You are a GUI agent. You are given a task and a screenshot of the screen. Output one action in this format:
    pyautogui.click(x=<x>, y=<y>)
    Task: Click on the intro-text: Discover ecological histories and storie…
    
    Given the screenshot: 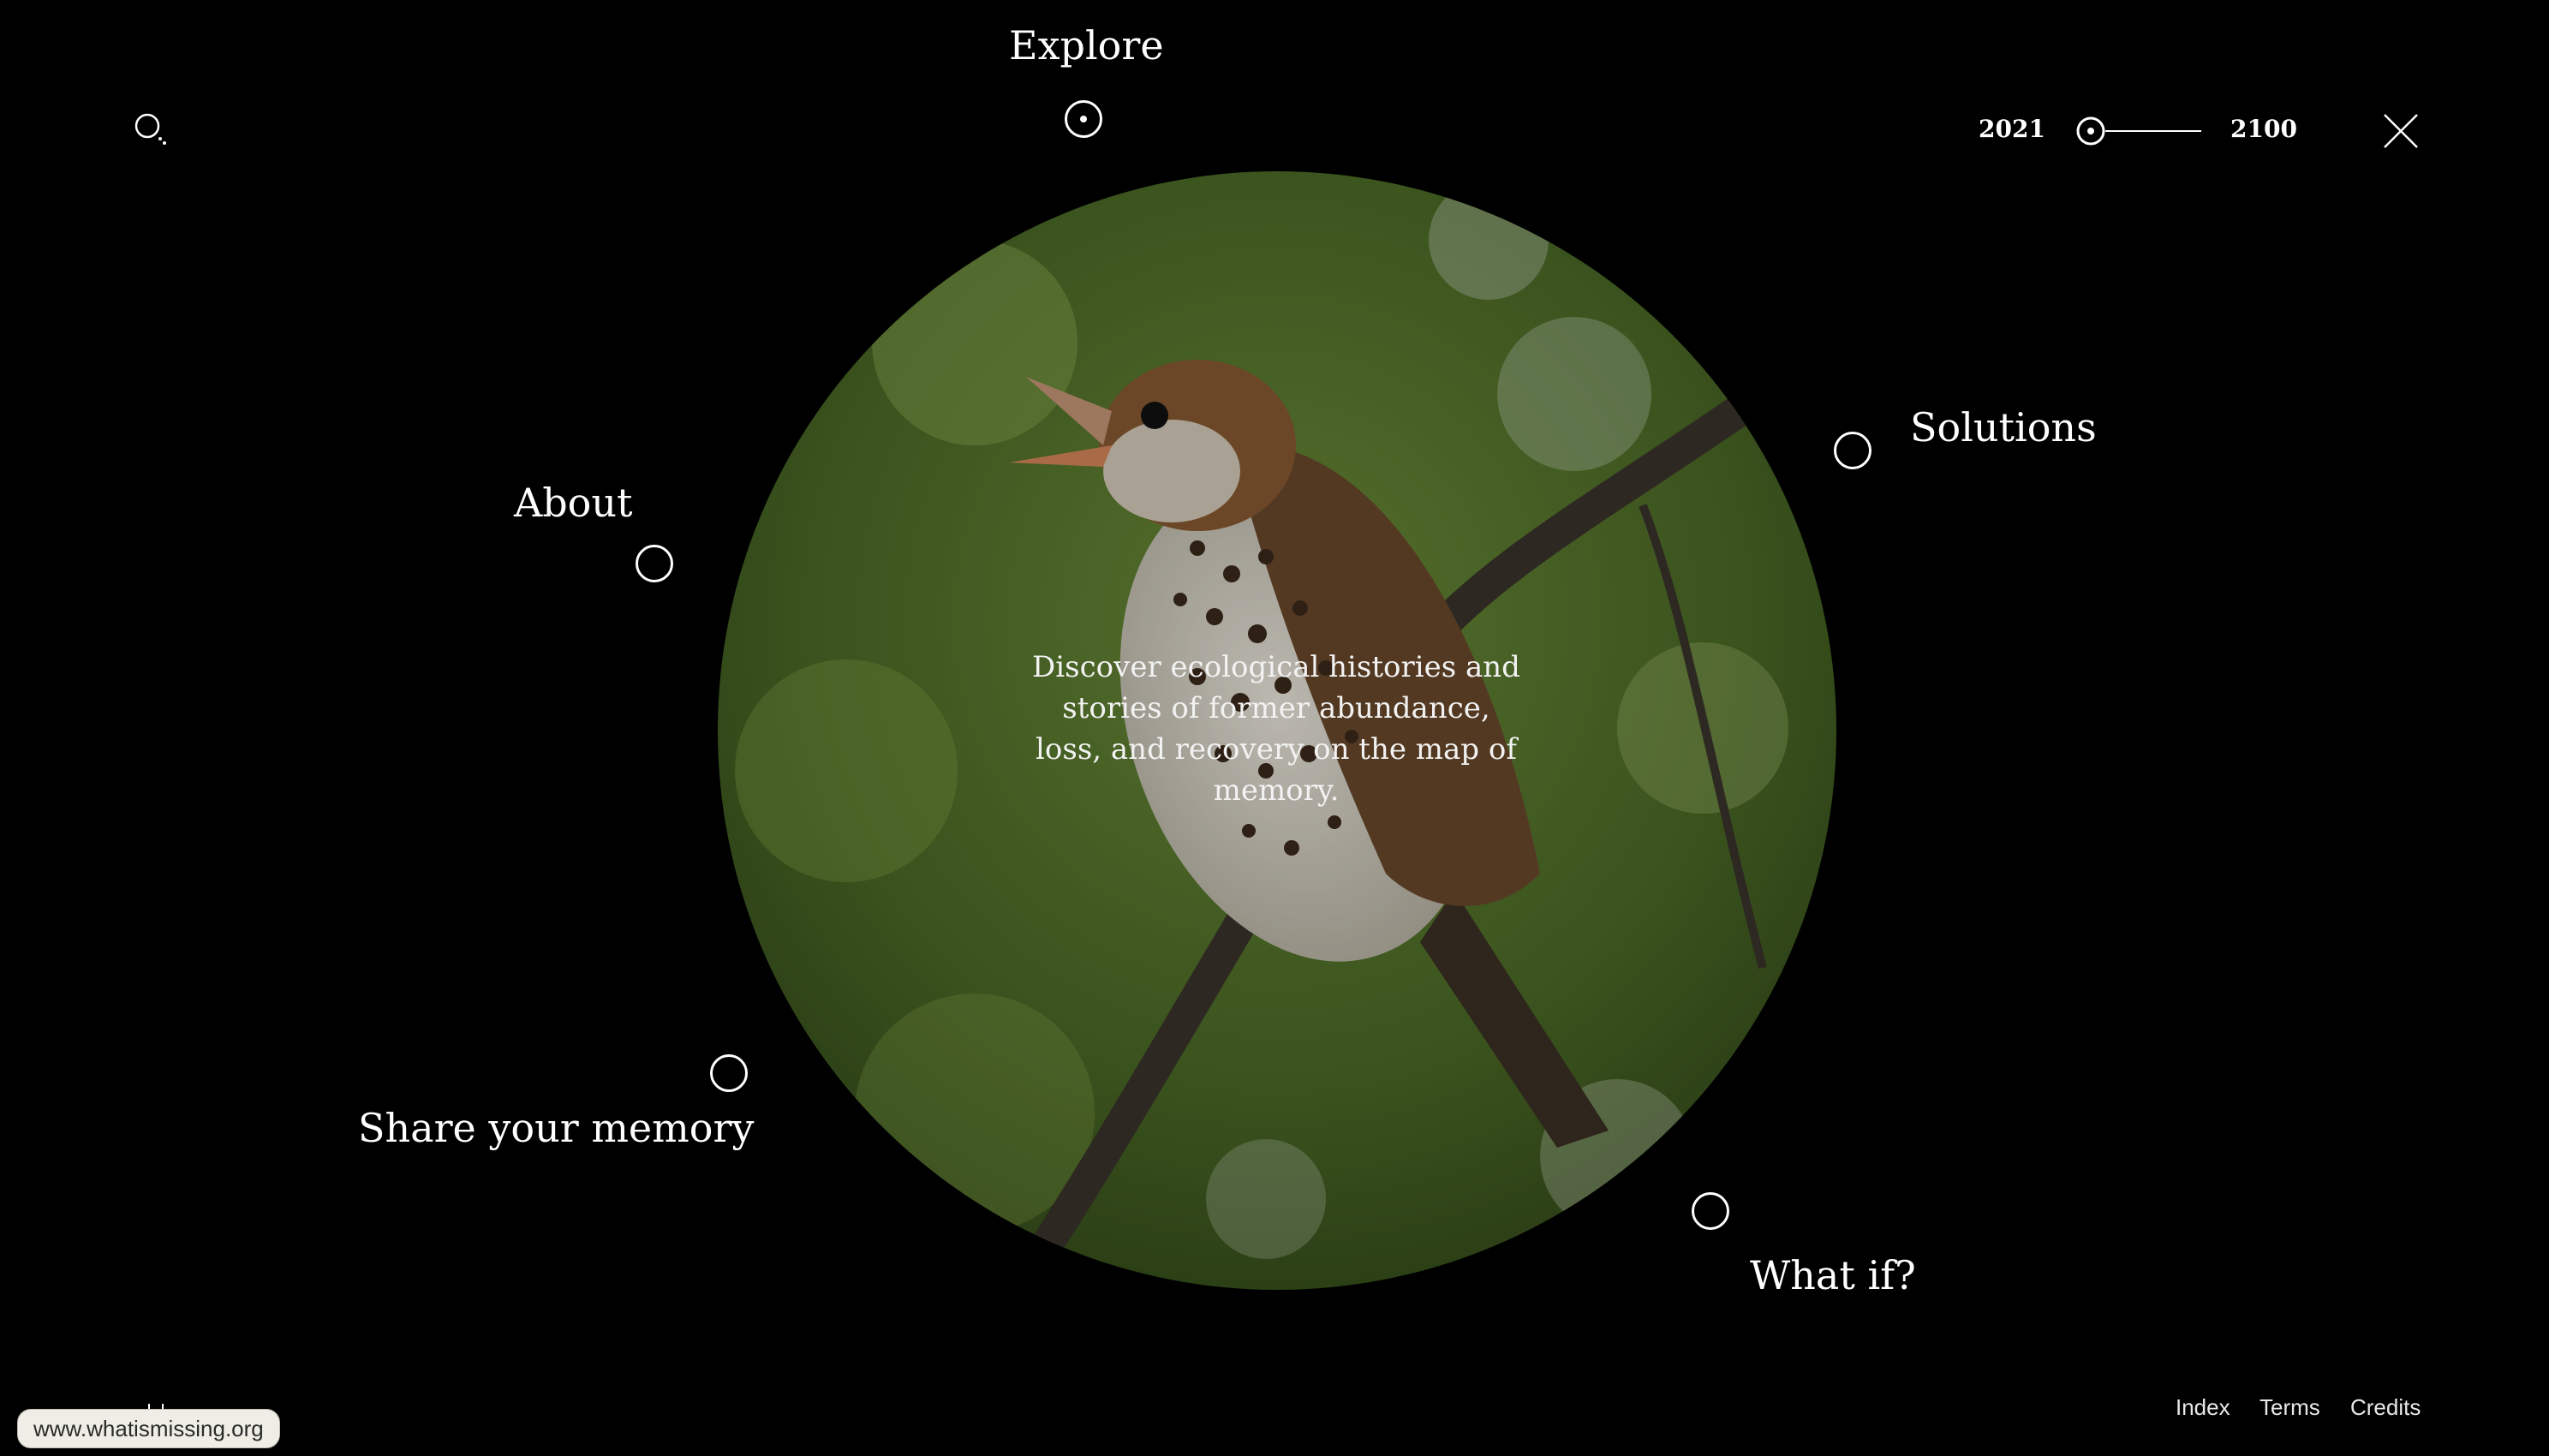 What is the action you would take?
    pyautogui.click(x=1276, y=729)
    